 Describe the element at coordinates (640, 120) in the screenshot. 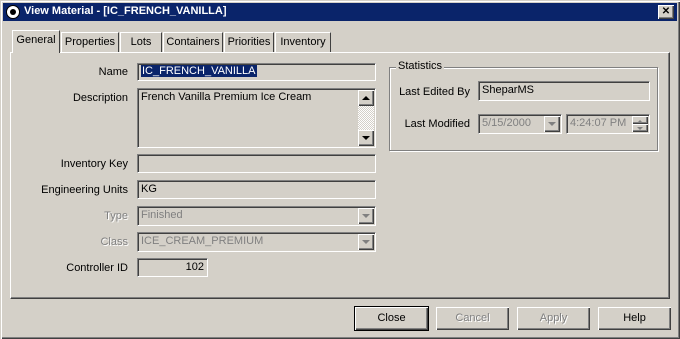

I see `spin-up-arrow` at that location.